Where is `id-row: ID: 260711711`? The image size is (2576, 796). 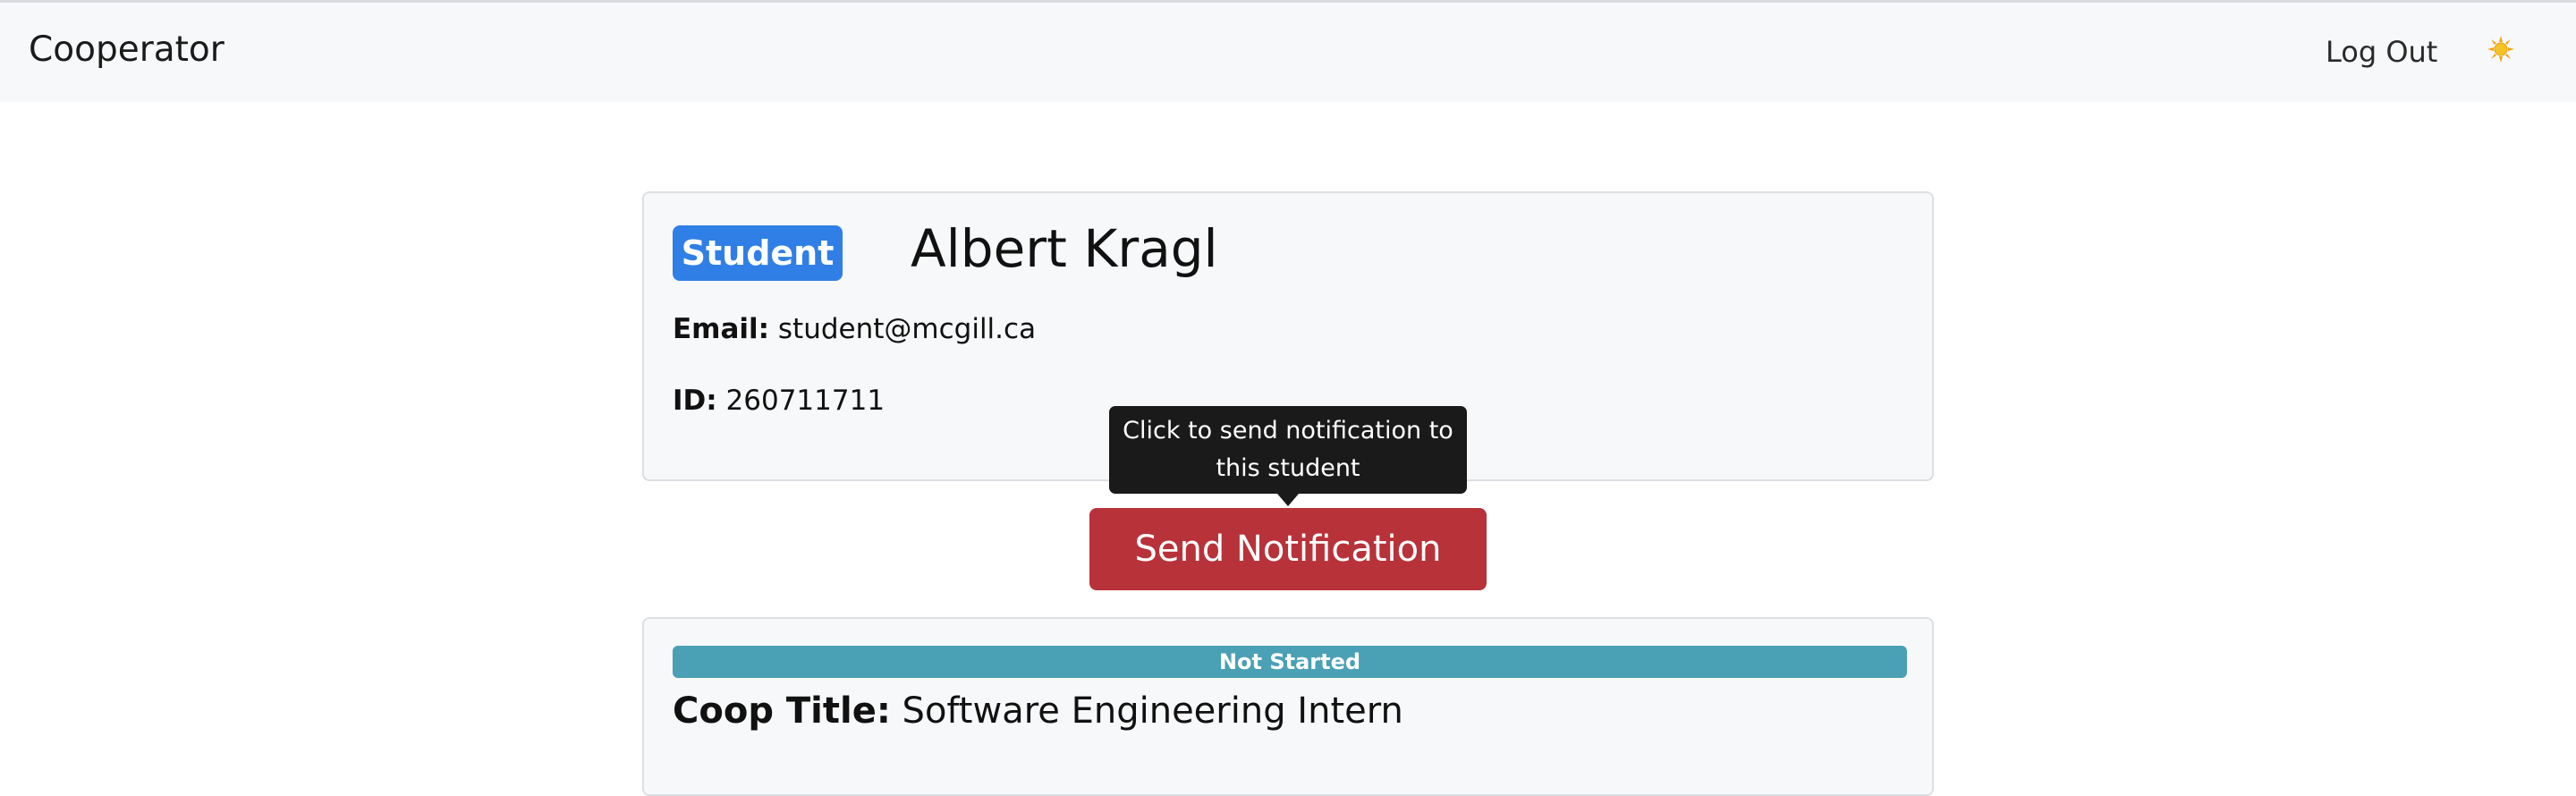
id-row: ID: 260711711 is located at coordinates (779, 401).